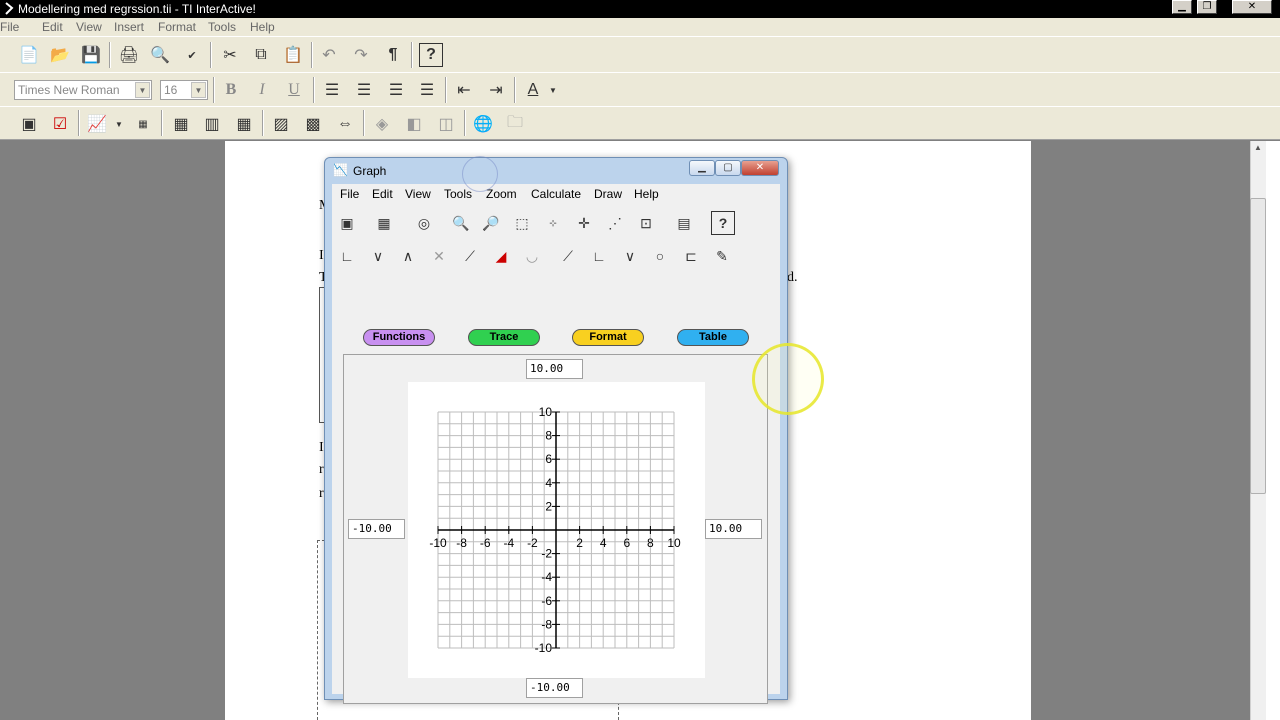 This screenshot has height=720, width=1280. Describe the element at coordinates (97, 124) in the screenshot. I see `graph-icon: 📈` at that location.